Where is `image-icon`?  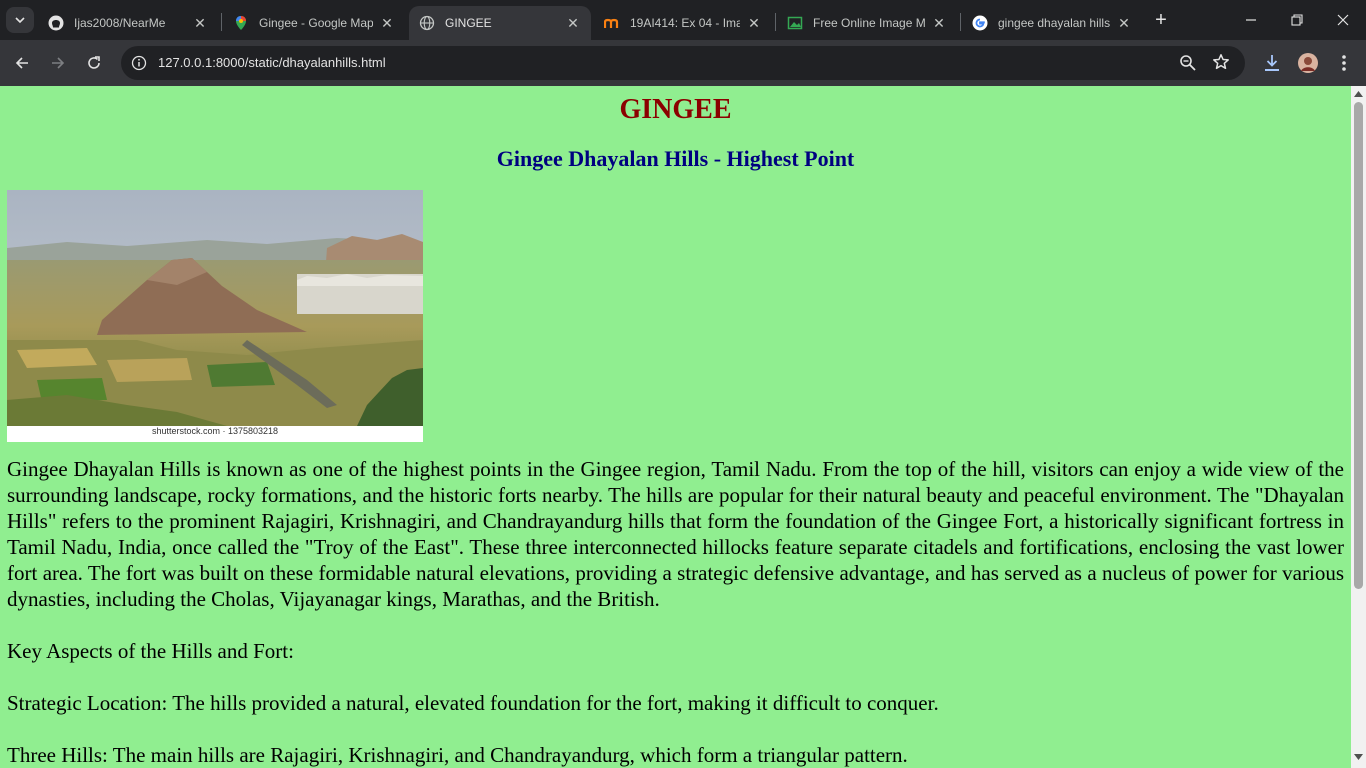
image-icon is located at coordinates (795, 23).